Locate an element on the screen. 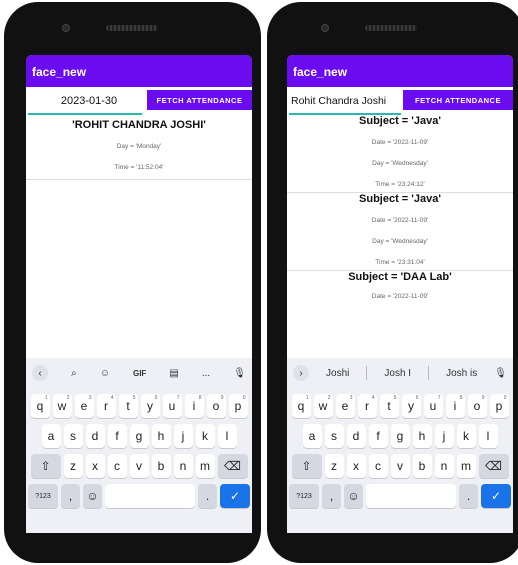  sticker-icon: ☺ is located at coordinates (105, 373).